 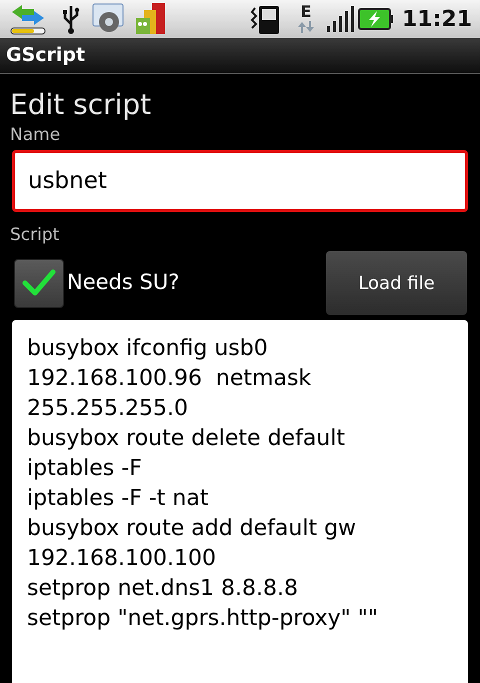 I want to click on script-line: 192.168.100.100, so click(x=122, y=559).